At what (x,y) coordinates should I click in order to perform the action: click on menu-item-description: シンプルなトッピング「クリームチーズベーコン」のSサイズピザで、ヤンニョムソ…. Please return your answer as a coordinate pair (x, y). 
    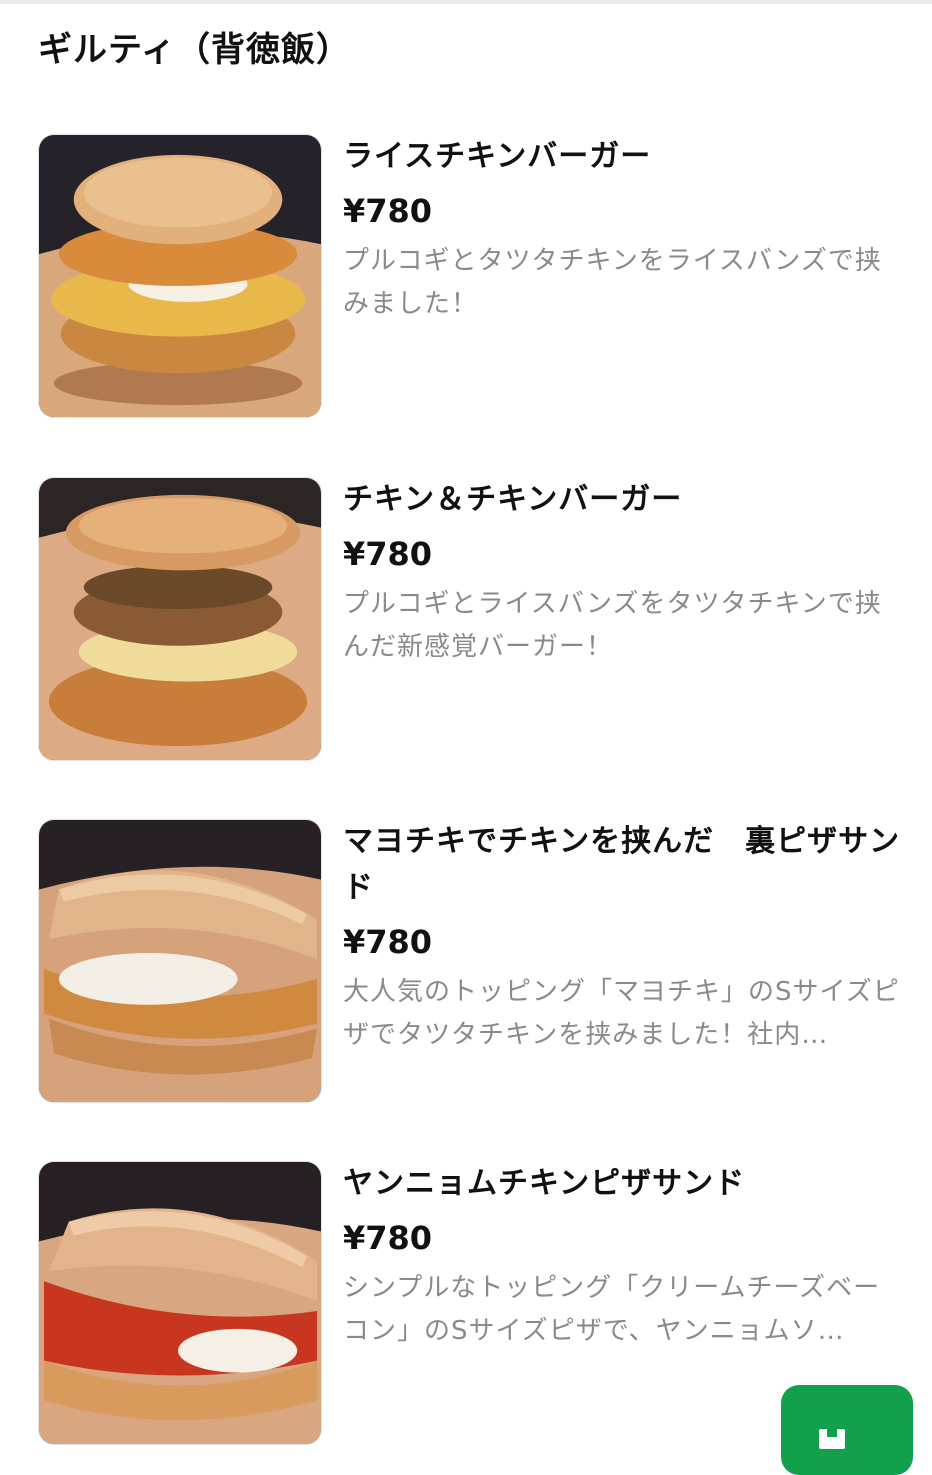
    Looking at the image, I should click on (612, 1309).